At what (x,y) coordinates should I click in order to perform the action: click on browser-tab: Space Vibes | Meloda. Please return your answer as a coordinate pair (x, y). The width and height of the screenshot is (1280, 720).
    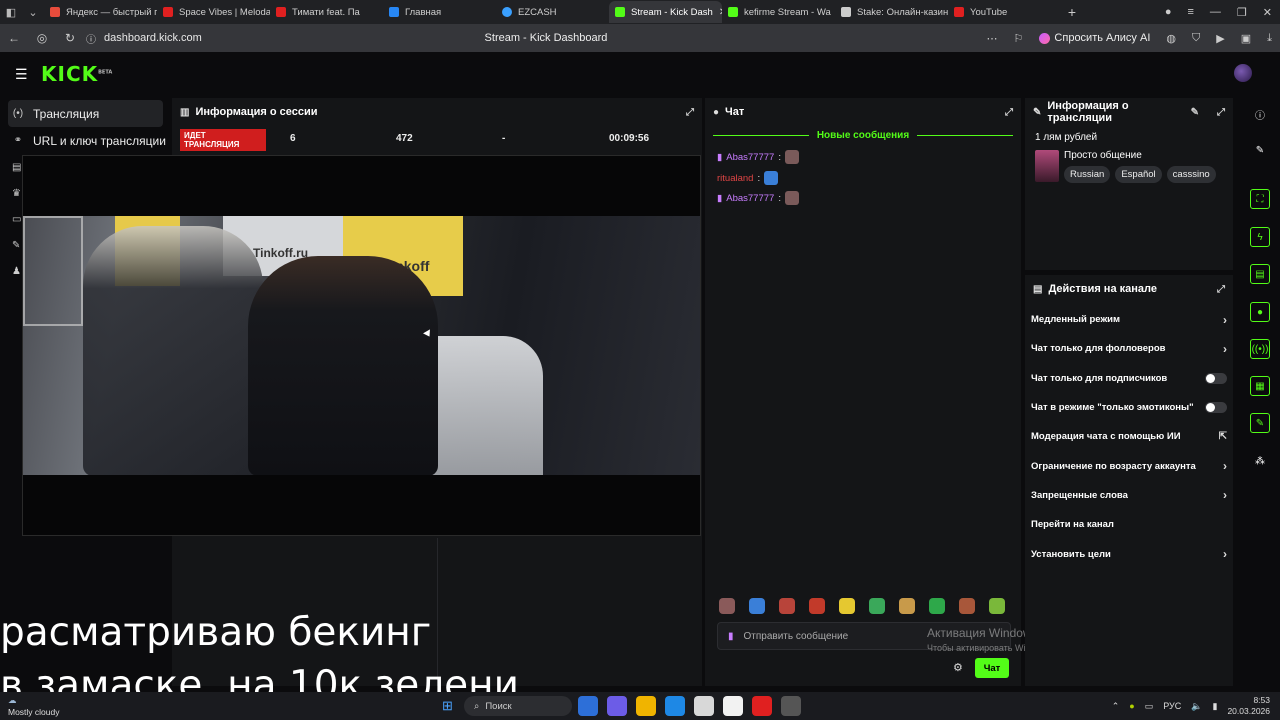
    Looking at the image, I should click on (213, 12).